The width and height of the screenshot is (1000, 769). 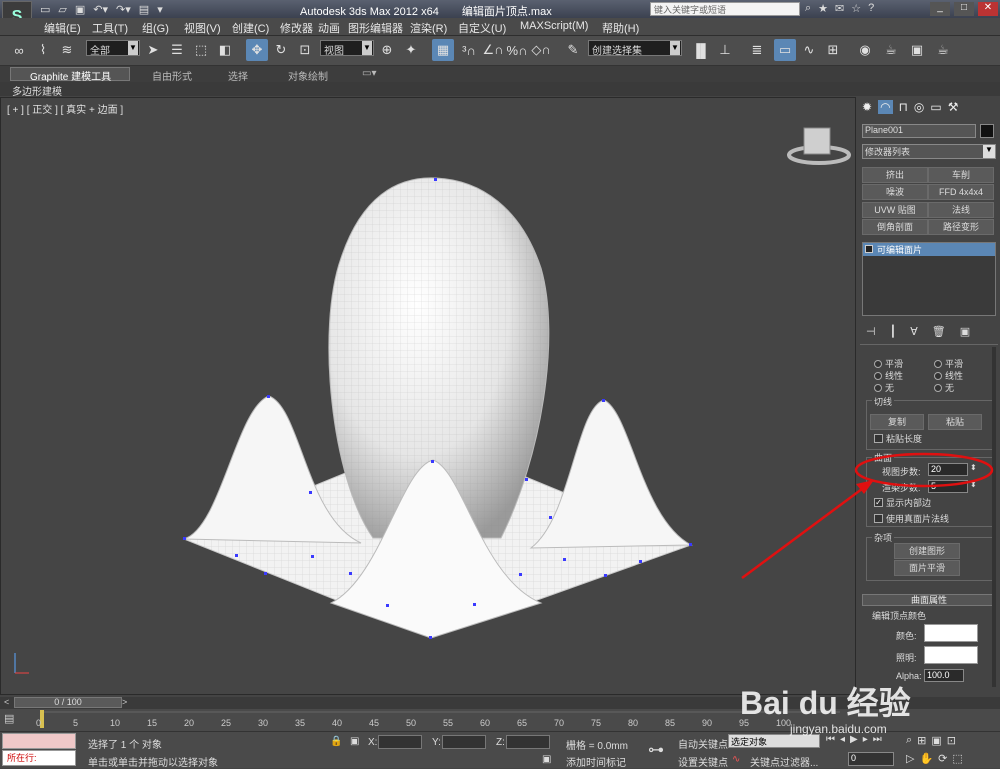 I want to click on key-mode-value: 选定对象, so click(x=749, y=742).